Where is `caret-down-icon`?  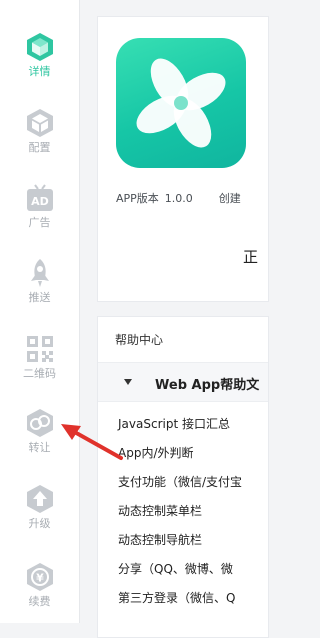
caret-down-icon is located at coordinates (128, 382).